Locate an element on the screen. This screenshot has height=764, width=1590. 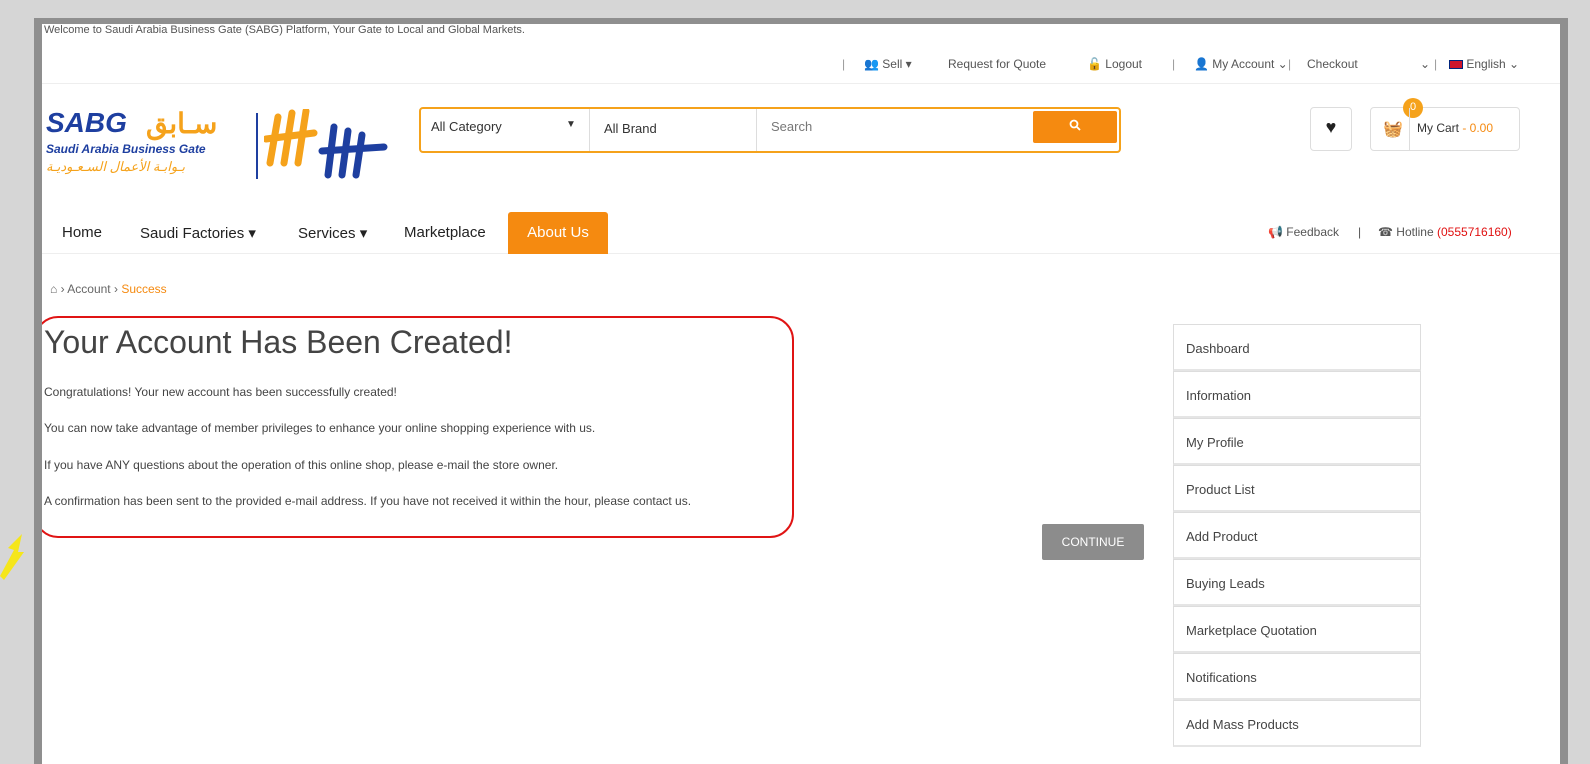
unlock-icon: 🔓 is located at coordinates (1094, 64).